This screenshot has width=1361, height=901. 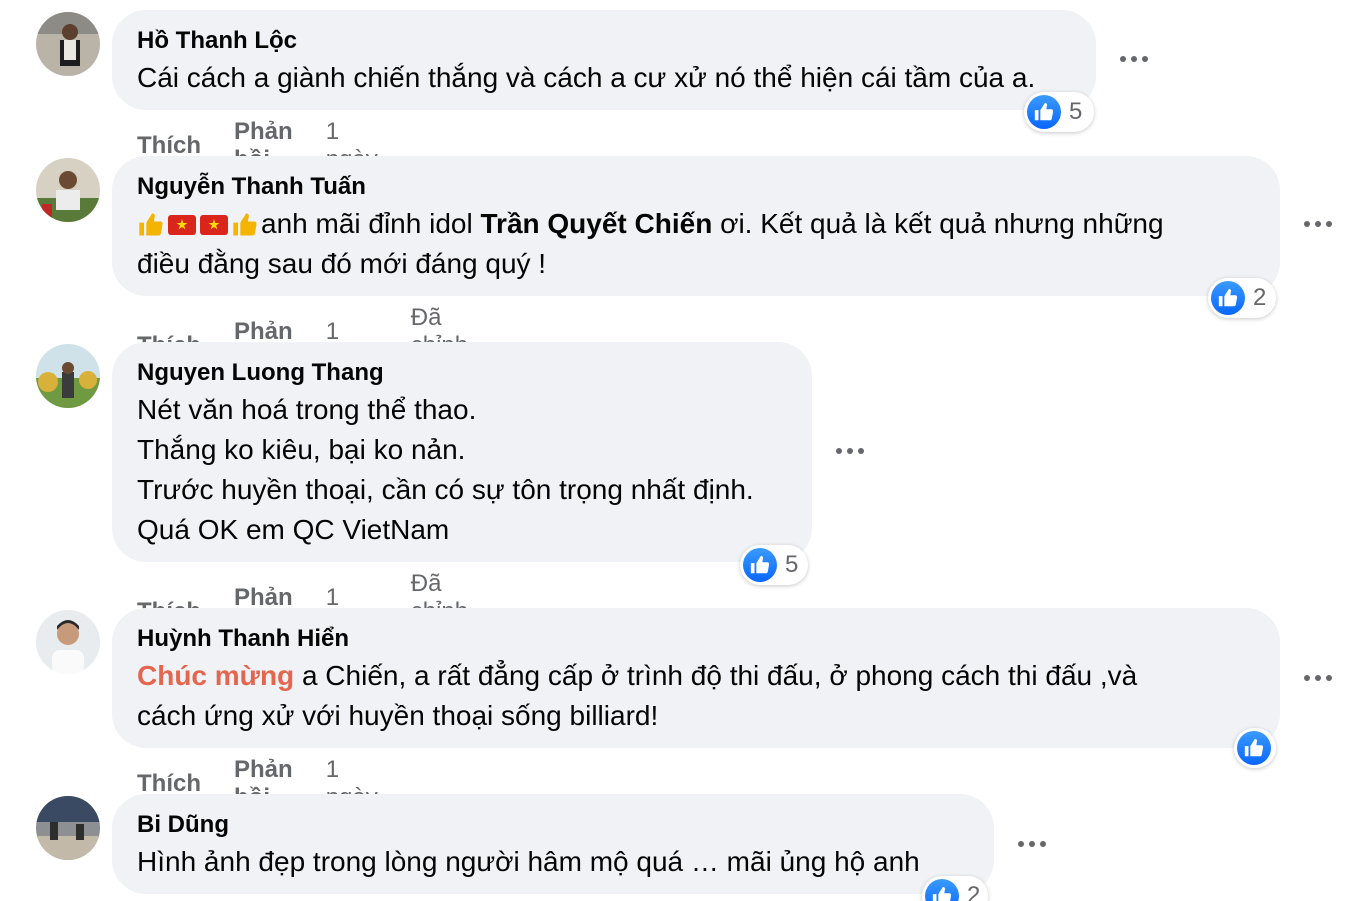 I want to click on comment-text-line: Thắng ko kiêu, bại ko nản., so click(x=301, y=449).